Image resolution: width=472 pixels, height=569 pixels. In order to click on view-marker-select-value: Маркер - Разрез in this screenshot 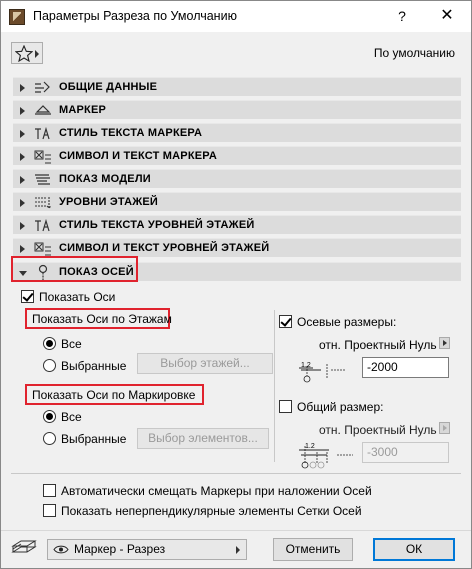, I will do `click(120, 549)`.